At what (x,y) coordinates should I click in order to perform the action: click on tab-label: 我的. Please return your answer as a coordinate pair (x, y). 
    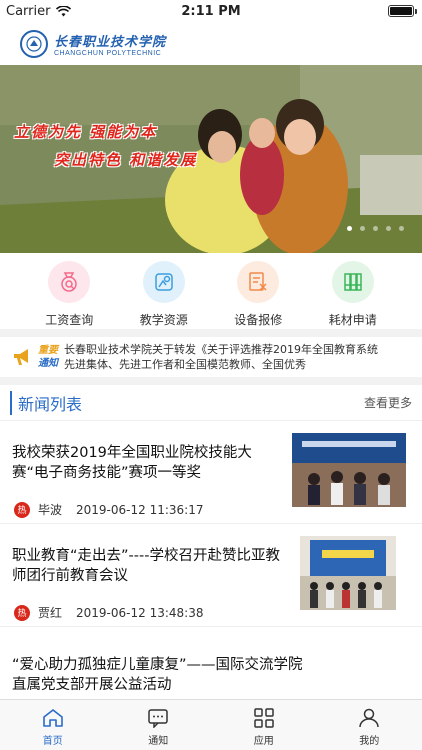
    Looking at the image, I should click on (369, 741).